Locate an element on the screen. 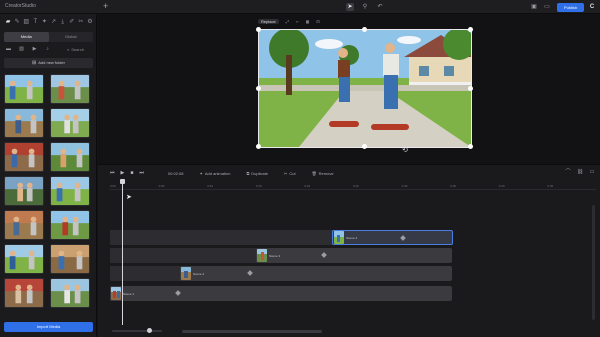 The image size is (600, 337). add-folder-label: Add new folder is located at coordinates (51, 62).